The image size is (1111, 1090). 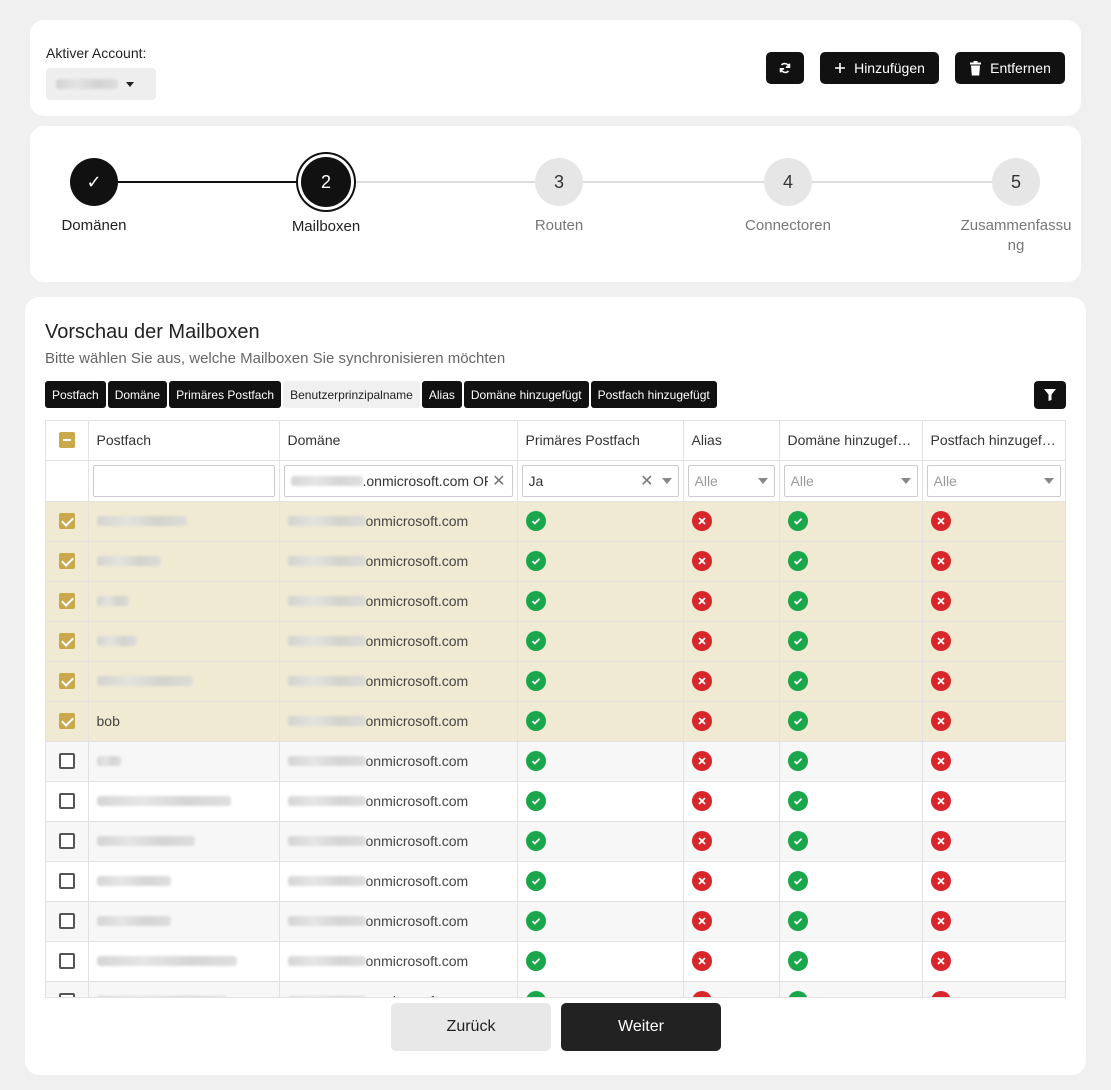 I want to click on back-button: Zurück, so click(x=471, y=1027).